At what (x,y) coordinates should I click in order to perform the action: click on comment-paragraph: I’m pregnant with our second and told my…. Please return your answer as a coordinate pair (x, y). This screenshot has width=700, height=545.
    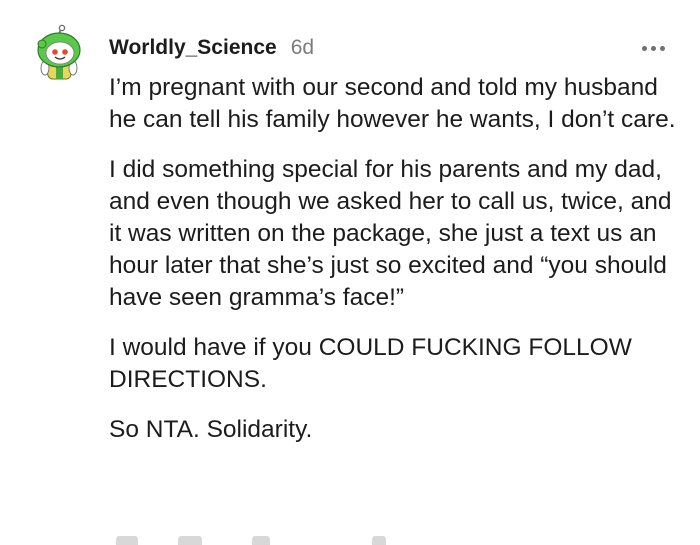
    Looking at the image, I should click on (392, 103).